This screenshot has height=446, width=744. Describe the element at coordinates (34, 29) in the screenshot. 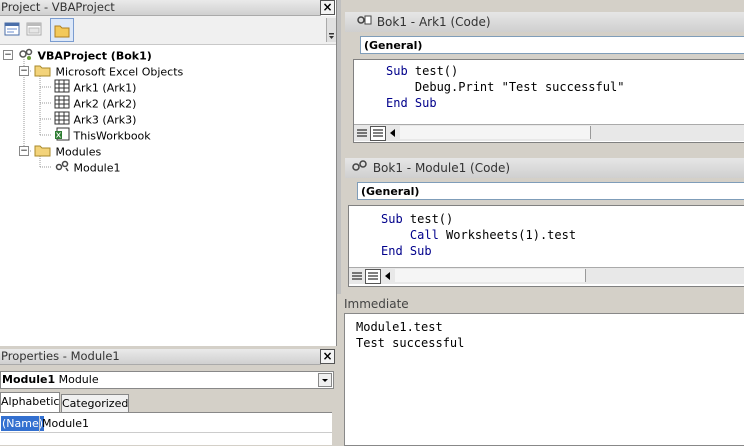

I see `view-object-icon` at that location.